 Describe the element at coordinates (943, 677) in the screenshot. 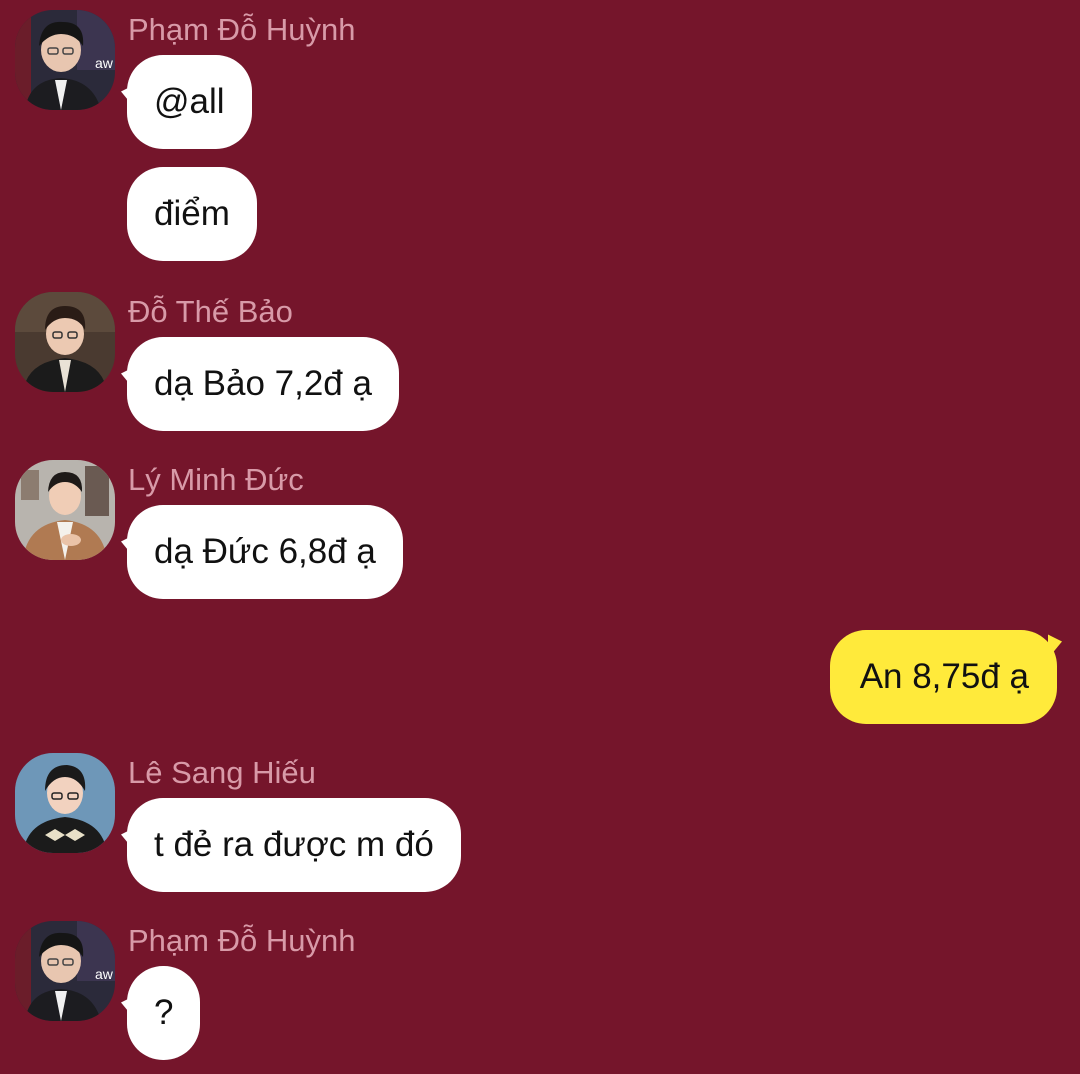

I see `outgoing-message-bubble: An 8,75đ ạ` at that location.